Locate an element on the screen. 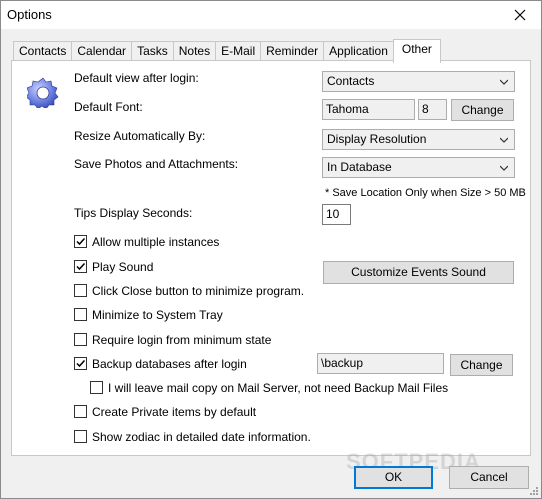 Image resolution: width=542 pixels, height=499 pixels. close-minimize-checkbox is located at coordinates (80, 290).